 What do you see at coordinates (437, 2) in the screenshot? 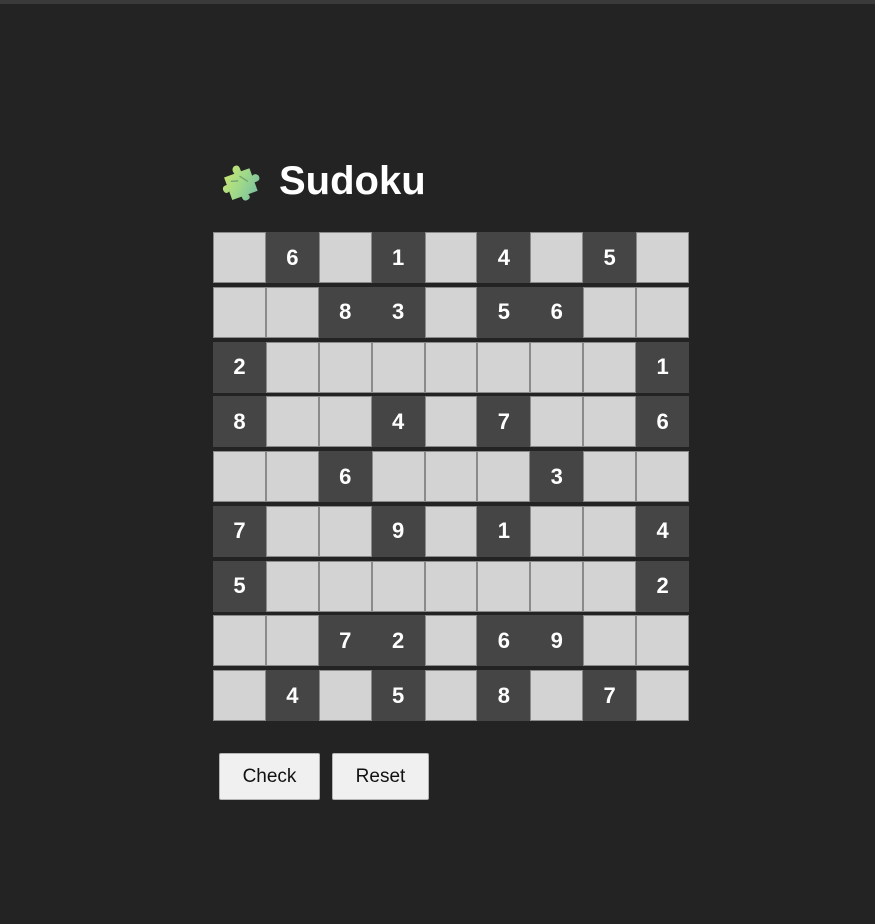
I see `window-top-edge` at bounding box center [437, 2].